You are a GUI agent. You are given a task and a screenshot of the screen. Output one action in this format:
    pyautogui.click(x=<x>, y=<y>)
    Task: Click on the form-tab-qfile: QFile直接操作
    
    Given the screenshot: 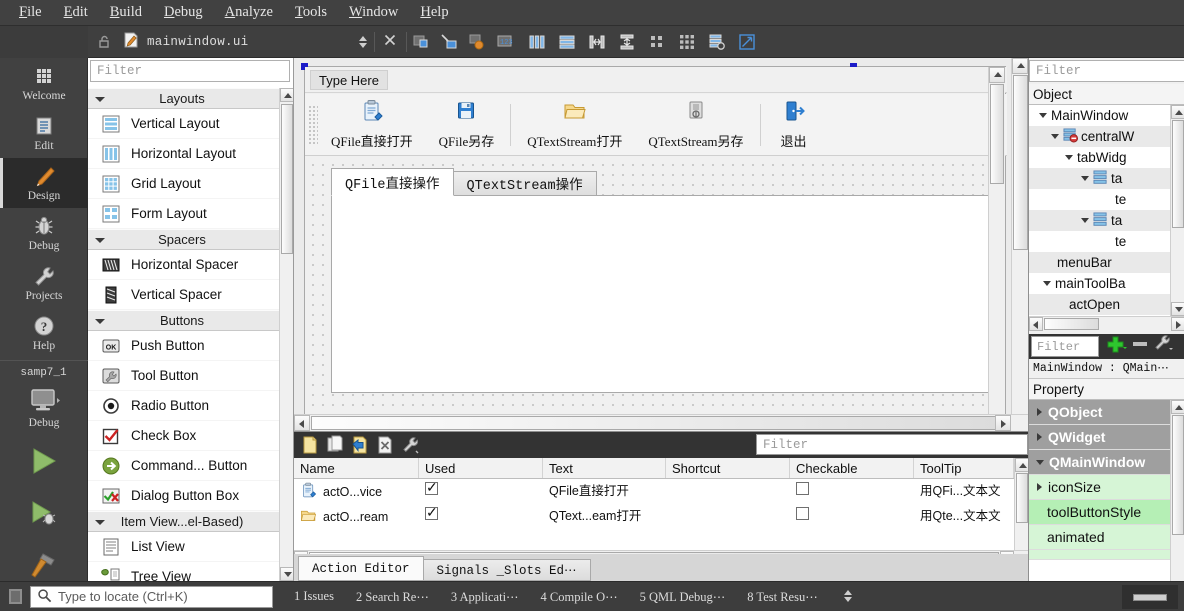 What is the action you would take?
    pyautogui.click(x=392, y=182)
    